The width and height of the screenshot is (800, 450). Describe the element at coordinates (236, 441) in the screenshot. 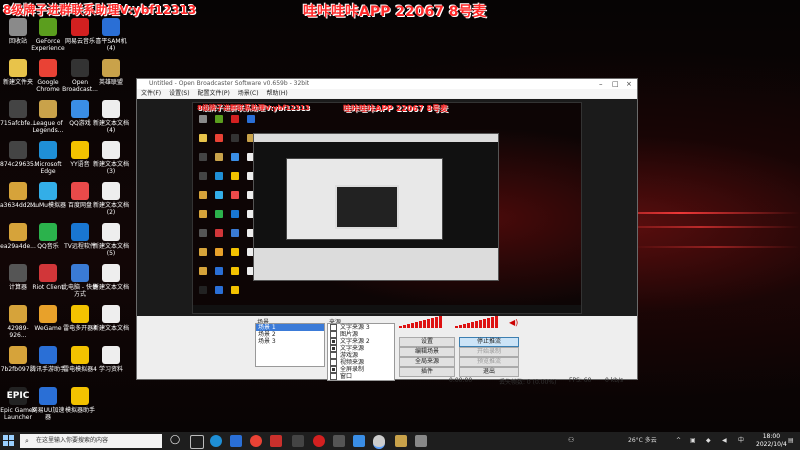

I see `store-icon` at that location.